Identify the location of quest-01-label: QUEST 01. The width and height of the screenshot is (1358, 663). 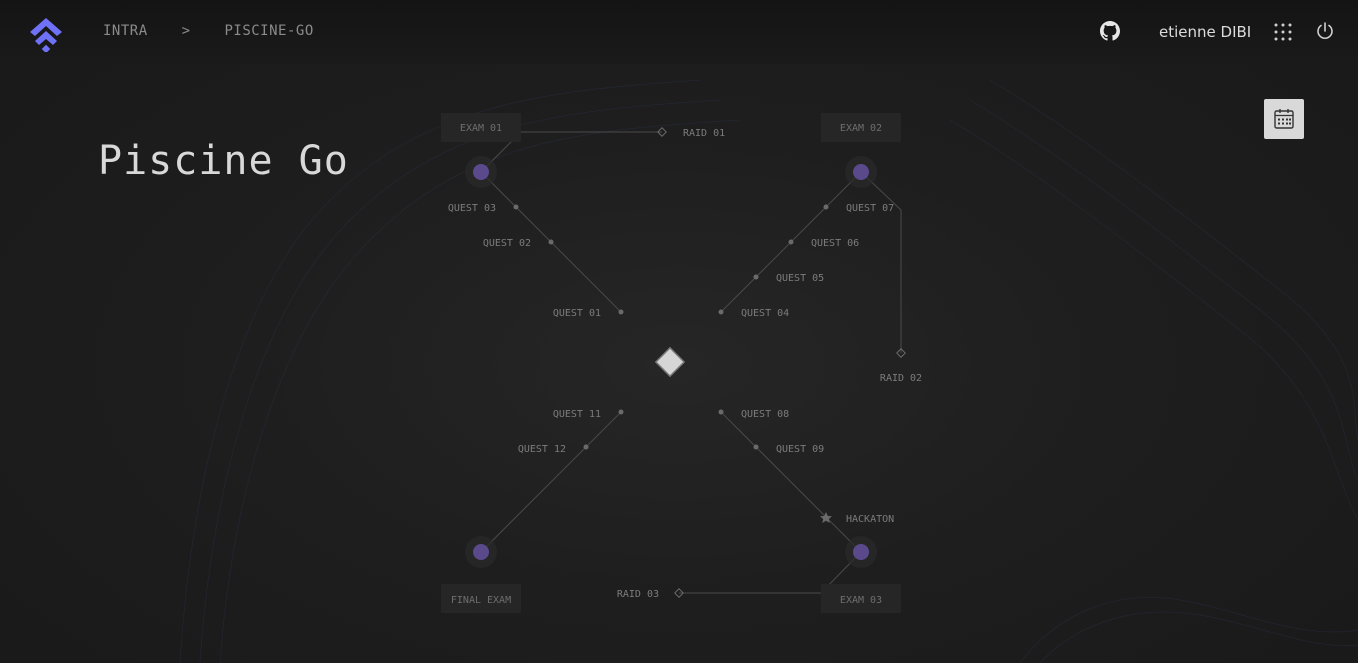
(577, 313).